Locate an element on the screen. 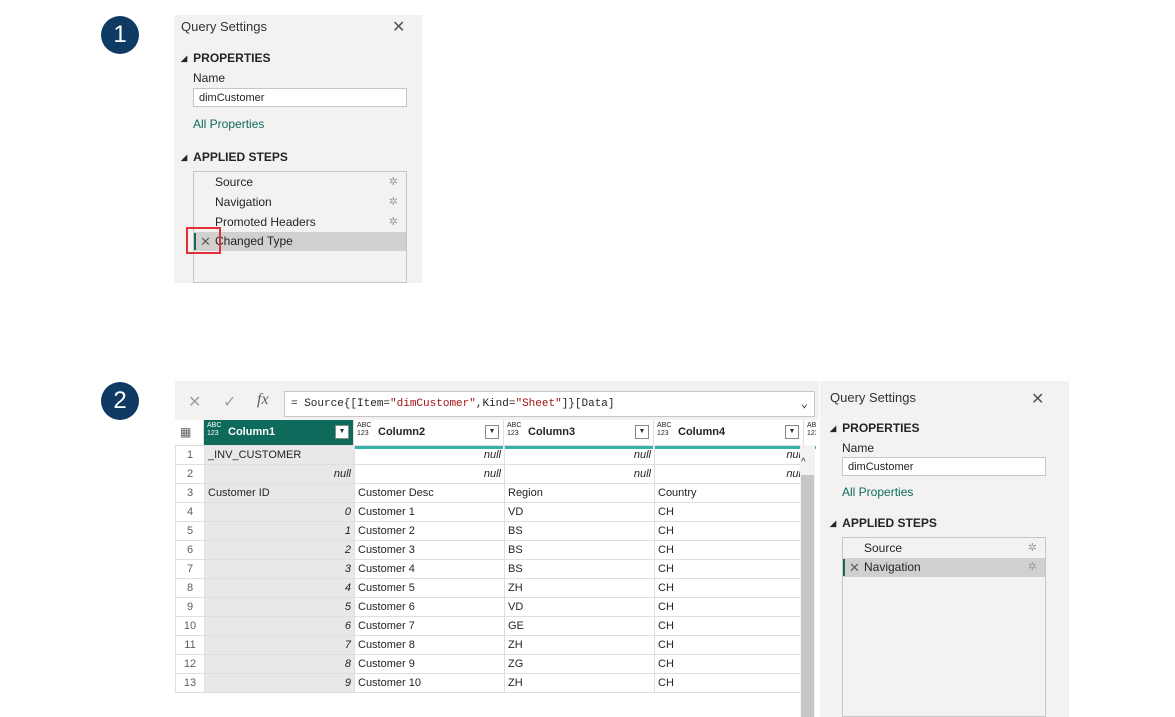 The height and width of the screenshot is (717, 1175). table-row: 7 3 Customer 4 BS CH is located at coordinates (490, 569).